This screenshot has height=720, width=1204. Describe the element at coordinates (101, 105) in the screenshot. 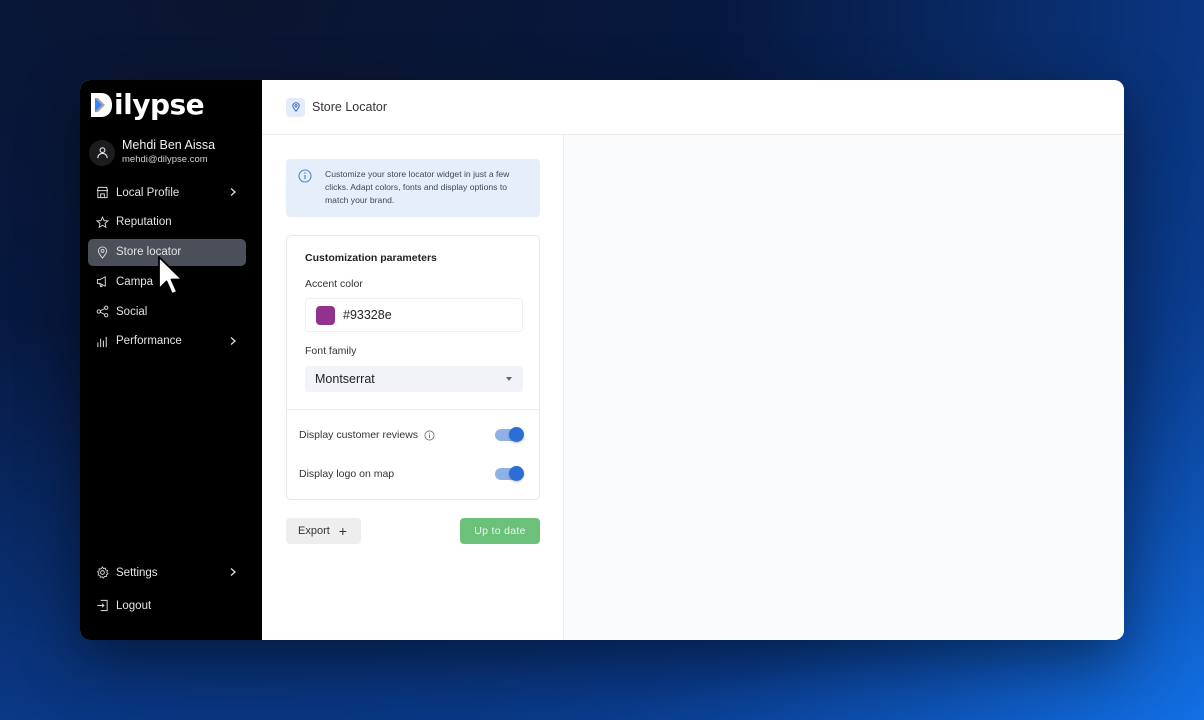

I see `dilypse-logo-icon` at that location.